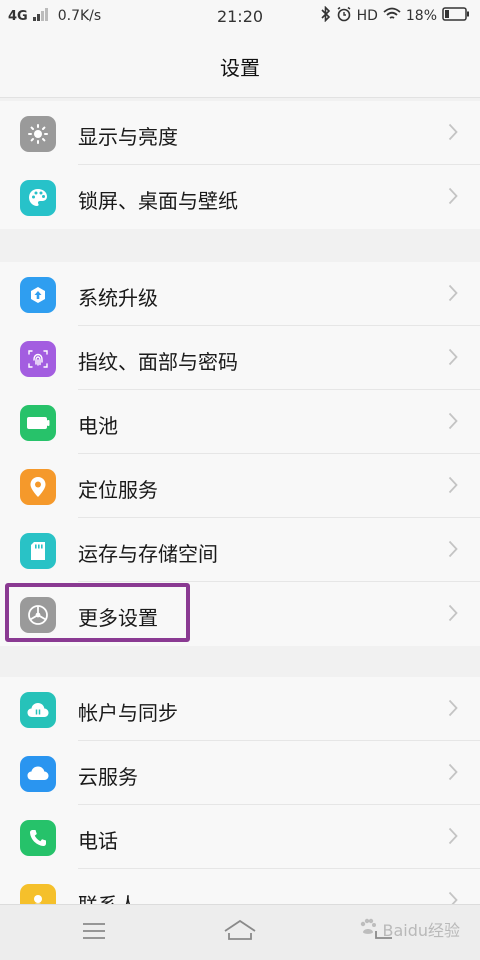  What do you see at coordinates (240, 422) in the screenshot?
I see `settings-item-battery: 电池` at bounding box center [240, 422].